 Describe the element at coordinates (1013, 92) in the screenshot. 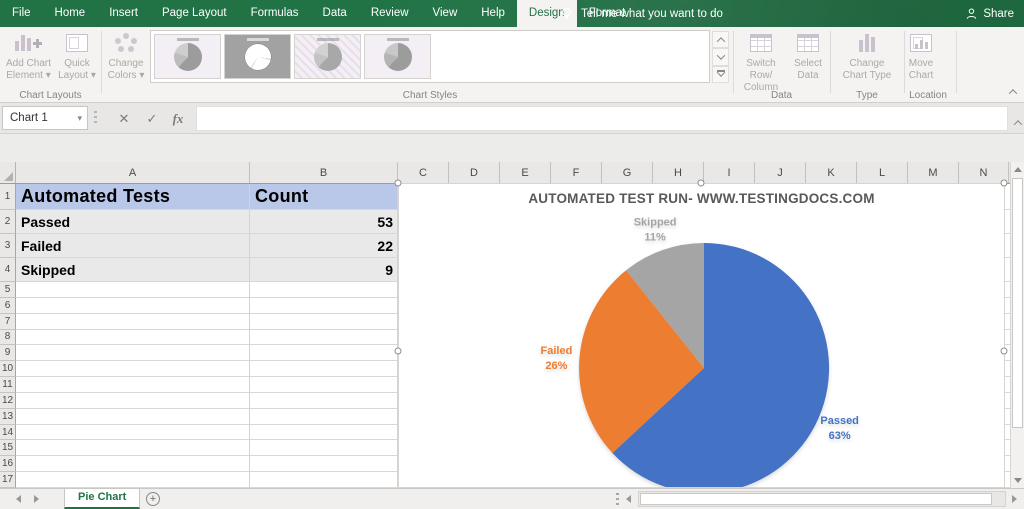

I see `collapse-ribbon-button` at that location.